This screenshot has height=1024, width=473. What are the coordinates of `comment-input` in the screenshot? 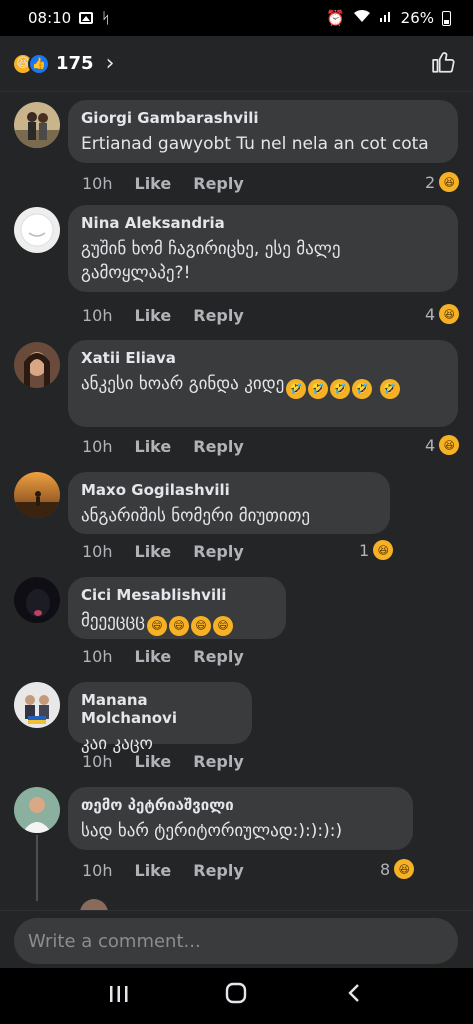 It's located at (236, 941).